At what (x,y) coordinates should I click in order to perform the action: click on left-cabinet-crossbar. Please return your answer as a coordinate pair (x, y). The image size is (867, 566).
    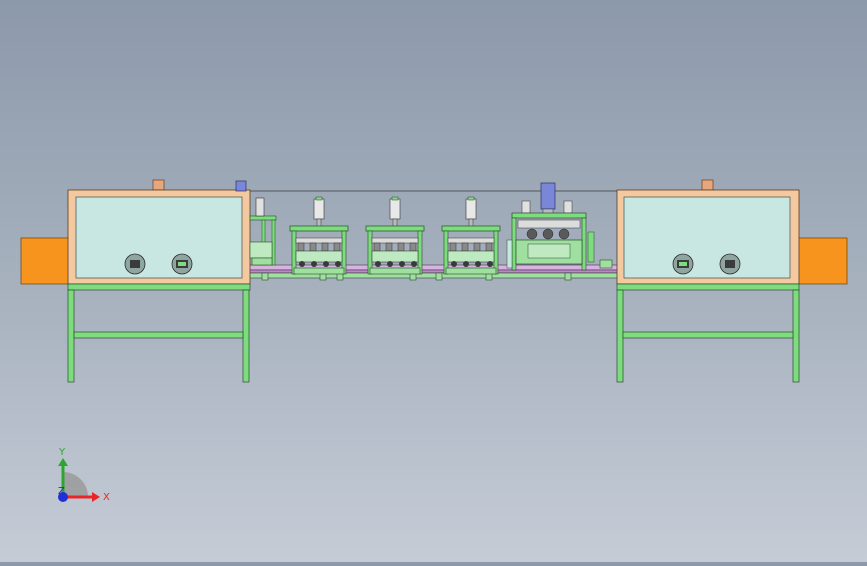
    Looking at the image, I should click on (158, 335).